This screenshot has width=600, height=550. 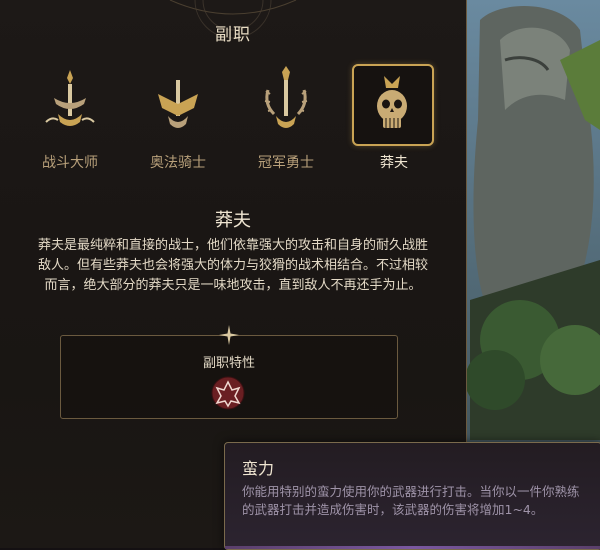 What do you see at coordinates (229, 335) in the screenshot?
I see `star-ornament-icon` at bounding box center [229, 335].